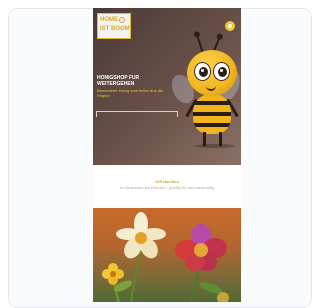 Image resolution: width=320 pixels, height=308 pixels. I want to click on bee-head, so click(212, 73).